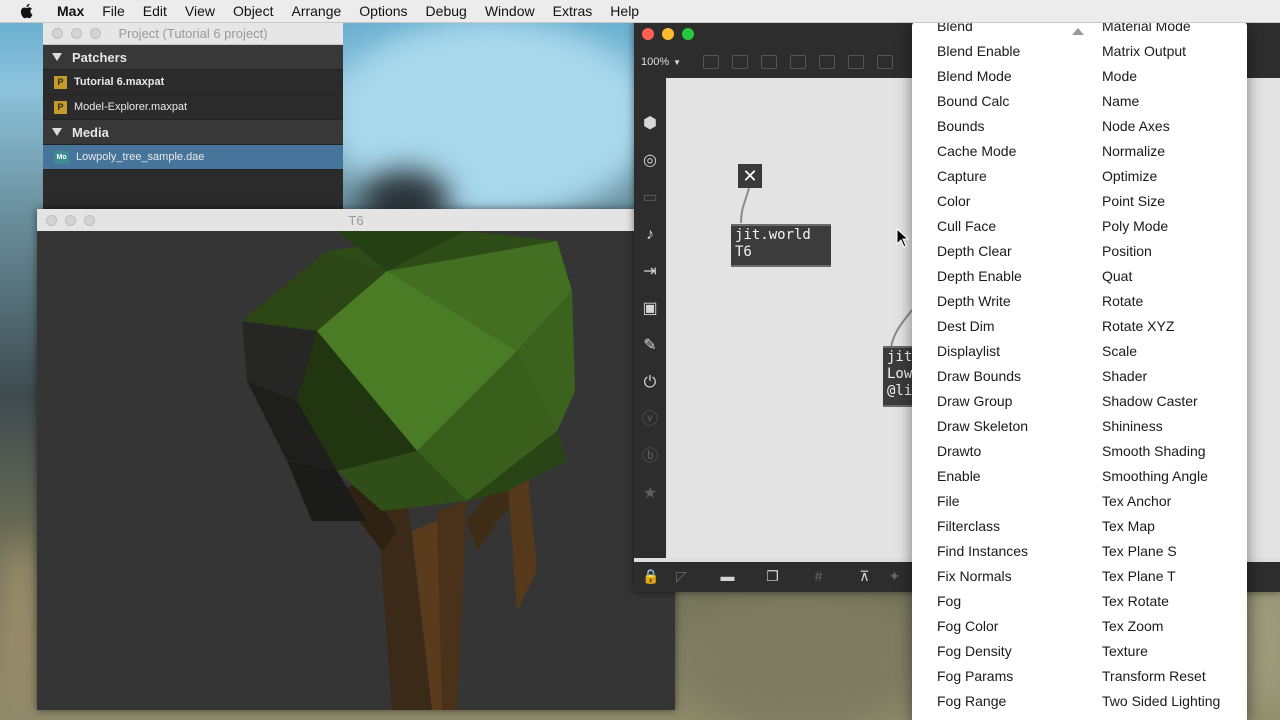 The image size is (1280, 720). I want to click on menu-item-tex-plane-s: Tex Plane S, so click(1139, 551).